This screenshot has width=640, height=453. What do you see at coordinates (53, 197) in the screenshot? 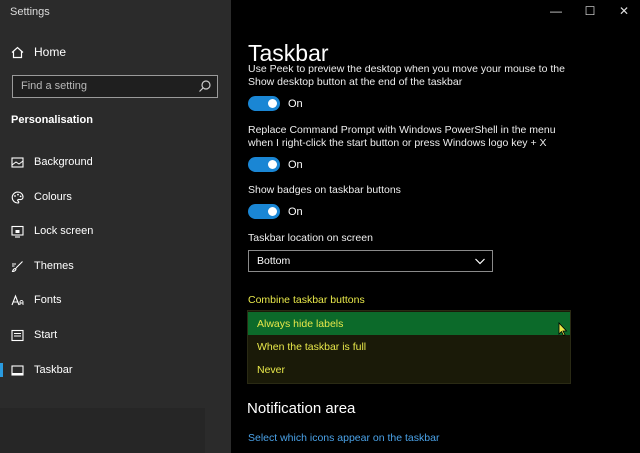
I see `sidebar-item-label: Colours` at bounding box center [53, 197].